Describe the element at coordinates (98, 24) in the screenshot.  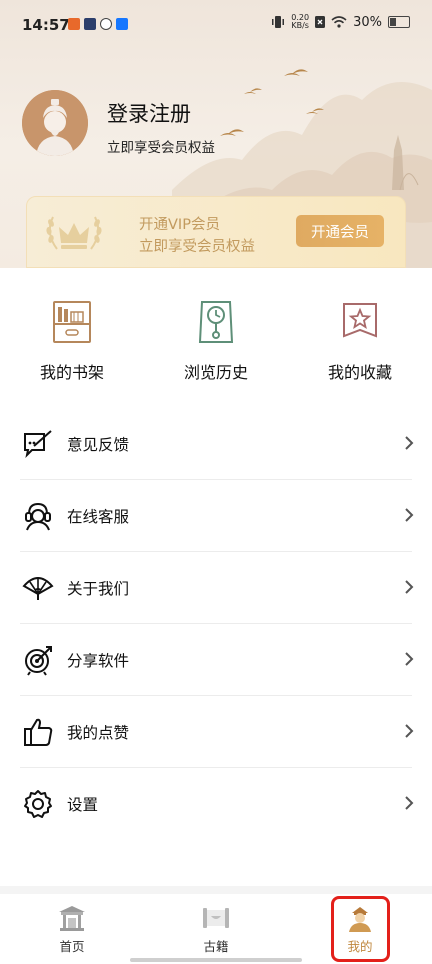
I see `notification-icons` at that location.